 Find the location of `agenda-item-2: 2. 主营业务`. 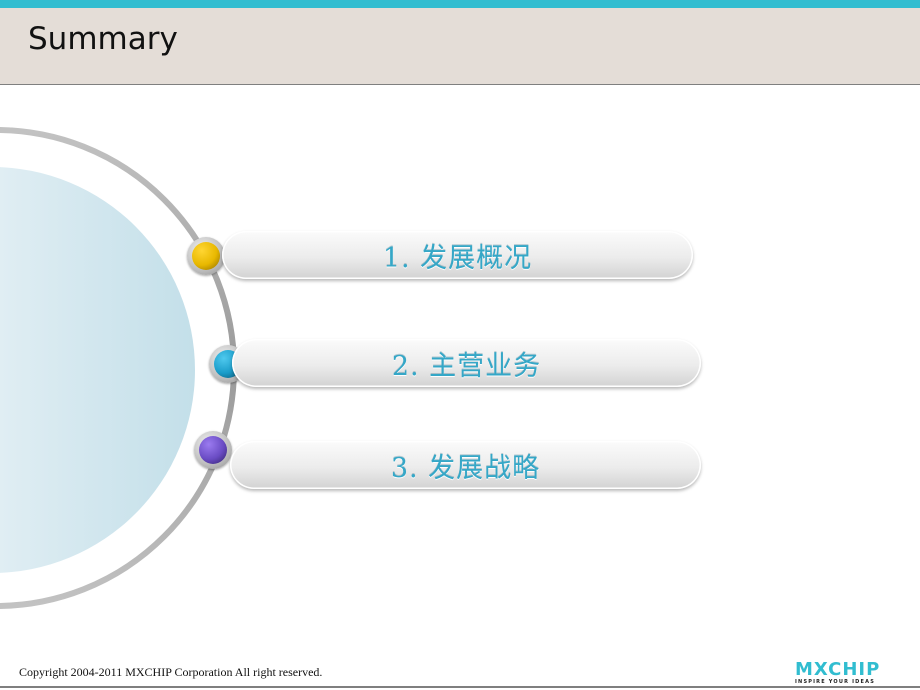

agenda-item-2: 2. 主营业务 is located at coordinates (466, 363).